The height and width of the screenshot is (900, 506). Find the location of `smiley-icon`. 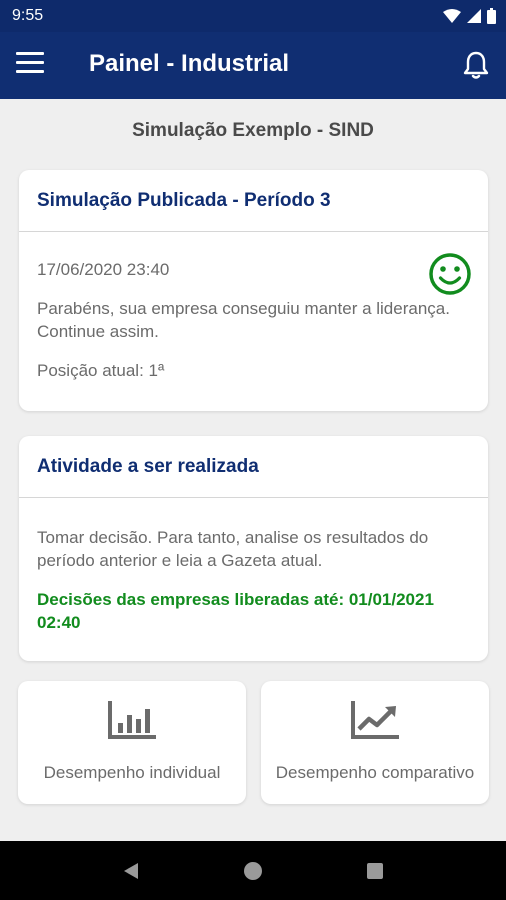

smiley-icon is located at coordinates (450, 274).